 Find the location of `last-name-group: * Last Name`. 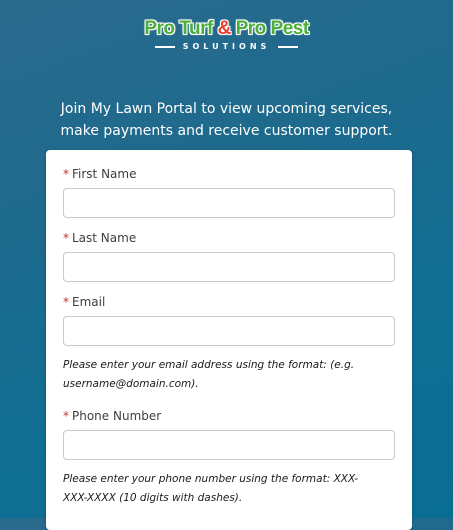

last-name-group: * Last Name is located at coordinates (229, 256).